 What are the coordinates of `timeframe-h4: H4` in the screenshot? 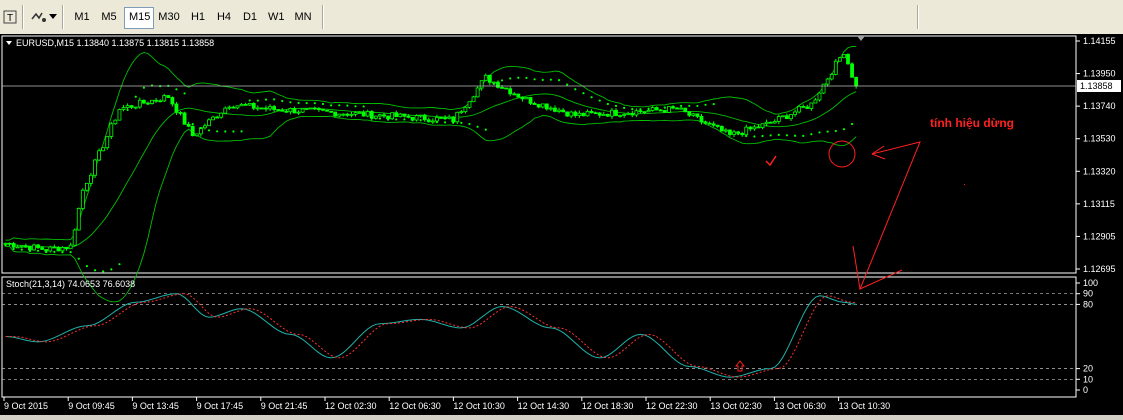 It's located at (224, 17).